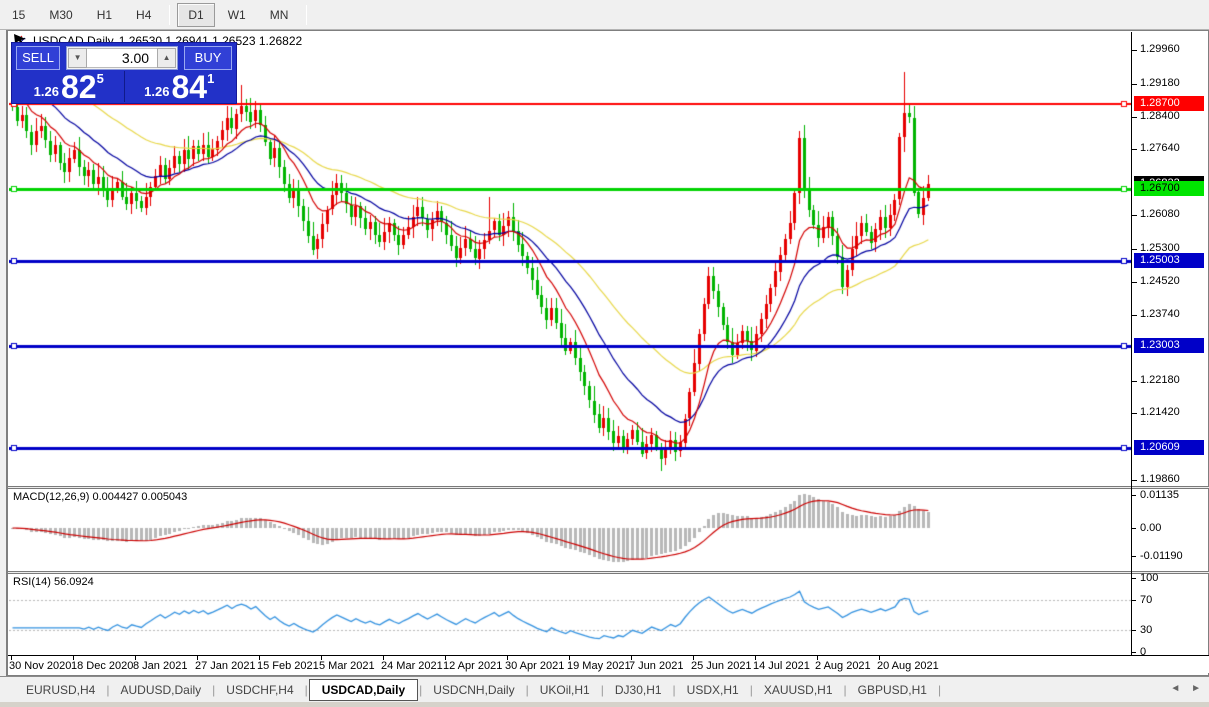  I want to click on date-label: 5 Mar 2021, so click(347, 666).